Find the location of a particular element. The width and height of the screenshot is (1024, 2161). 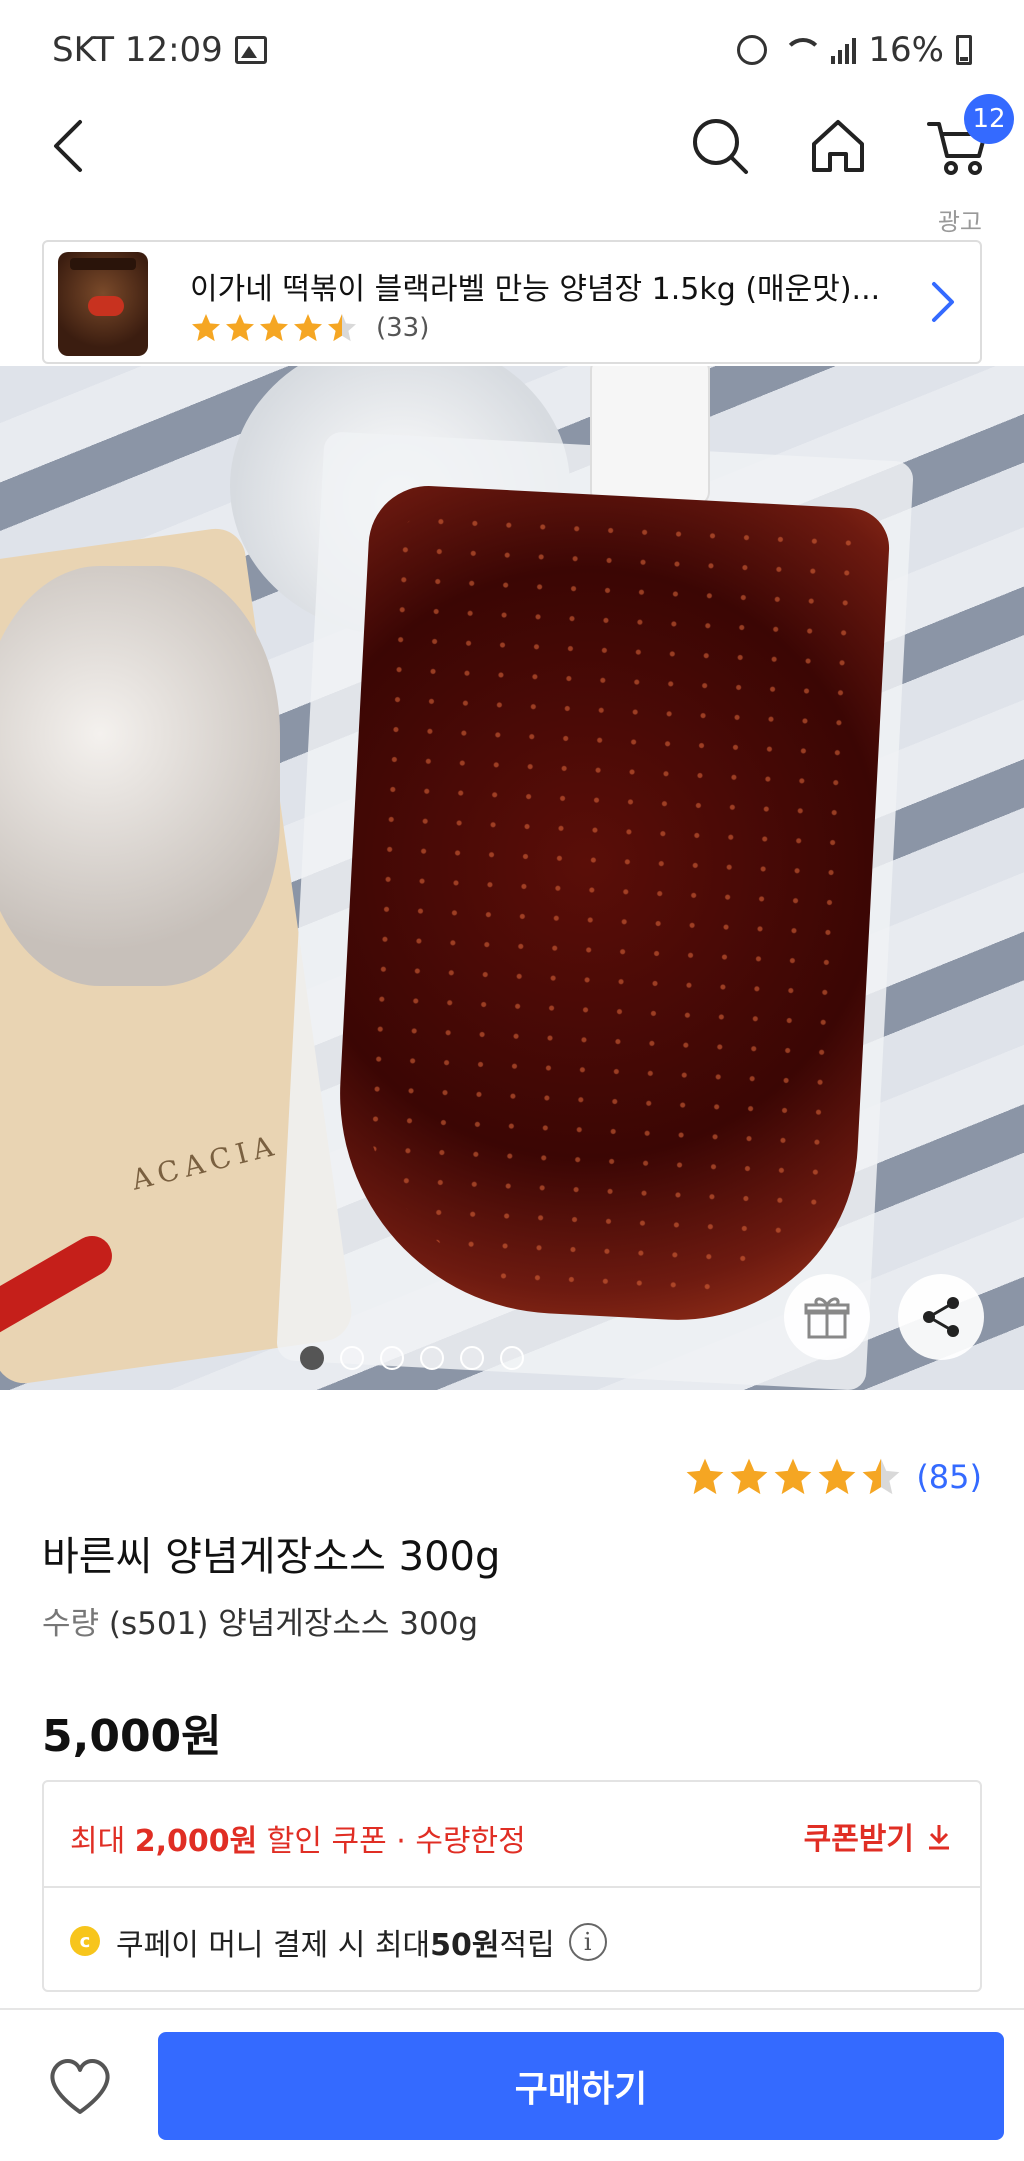

status-icons: 16% is located at coordinates (854, 50).